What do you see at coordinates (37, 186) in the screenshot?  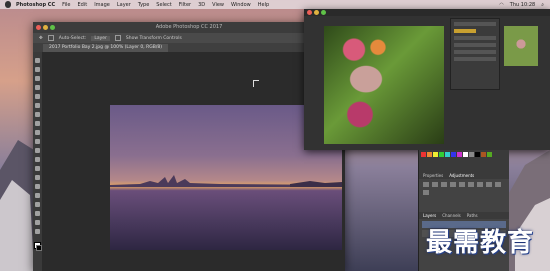 I see `pen-tool-icon` at bounding box center [37, 186].